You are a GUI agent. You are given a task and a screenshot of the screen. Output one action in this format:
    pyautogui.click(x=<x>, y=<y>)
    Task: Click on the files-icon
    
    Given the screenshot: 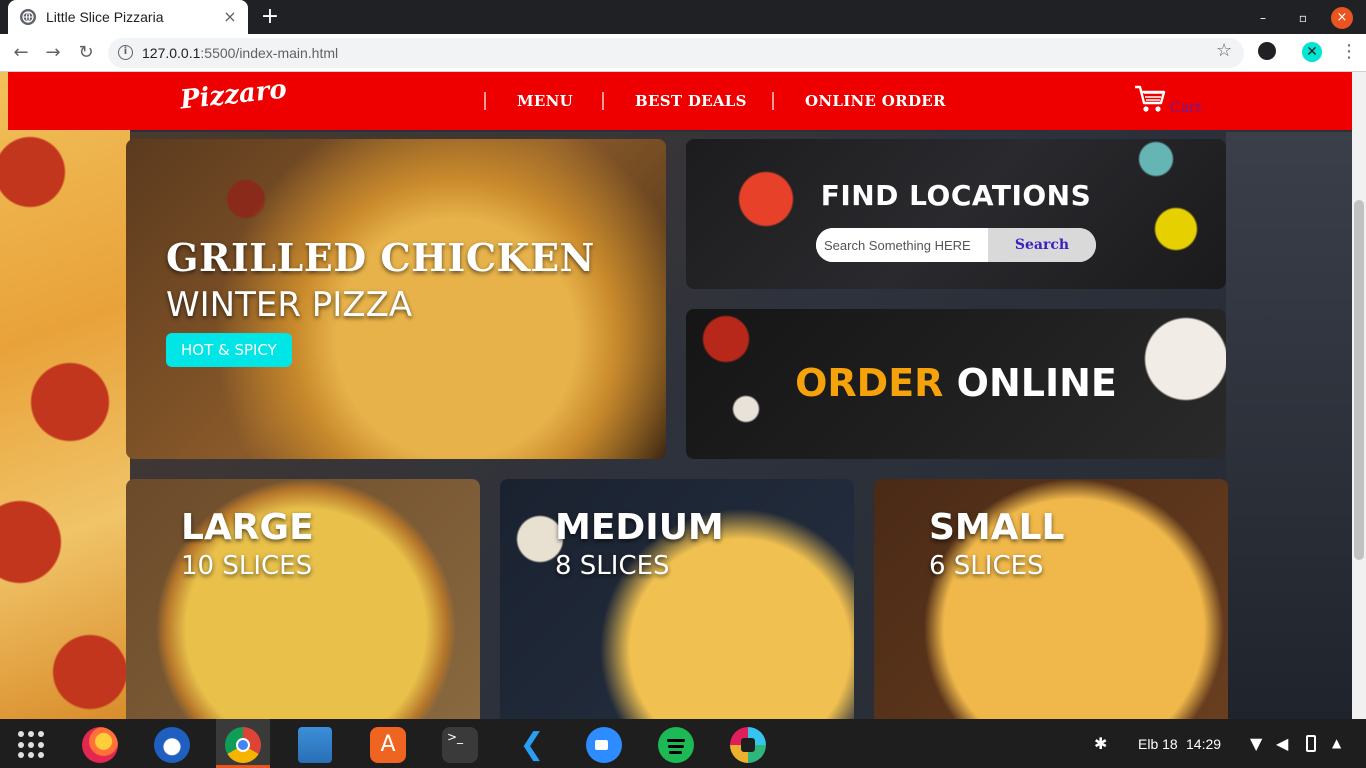 What is the action you would take?
    pyautogui.click(x=315, y=745)
    